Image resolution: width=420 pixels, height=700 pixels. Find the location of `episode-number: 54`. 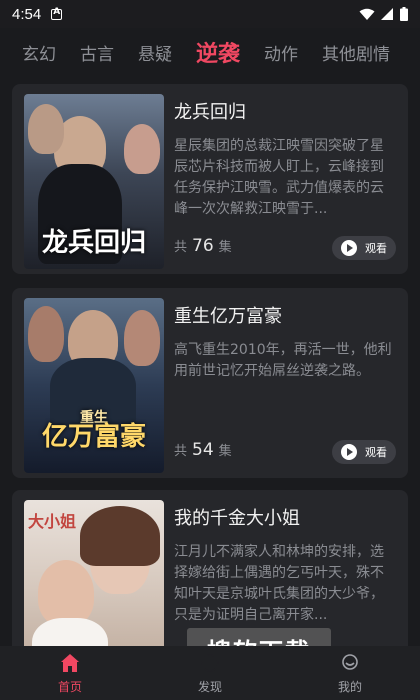

episode-number: 54 is located at coordinates (203, 450).